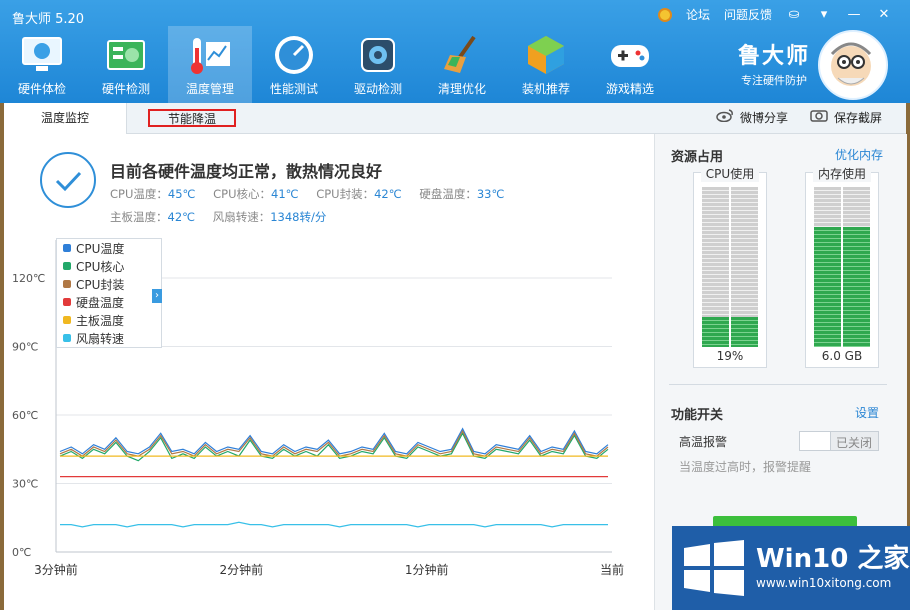 The height and width of the screenshot is (610, 910). I want to click on gear-icon, so click(378, 55).